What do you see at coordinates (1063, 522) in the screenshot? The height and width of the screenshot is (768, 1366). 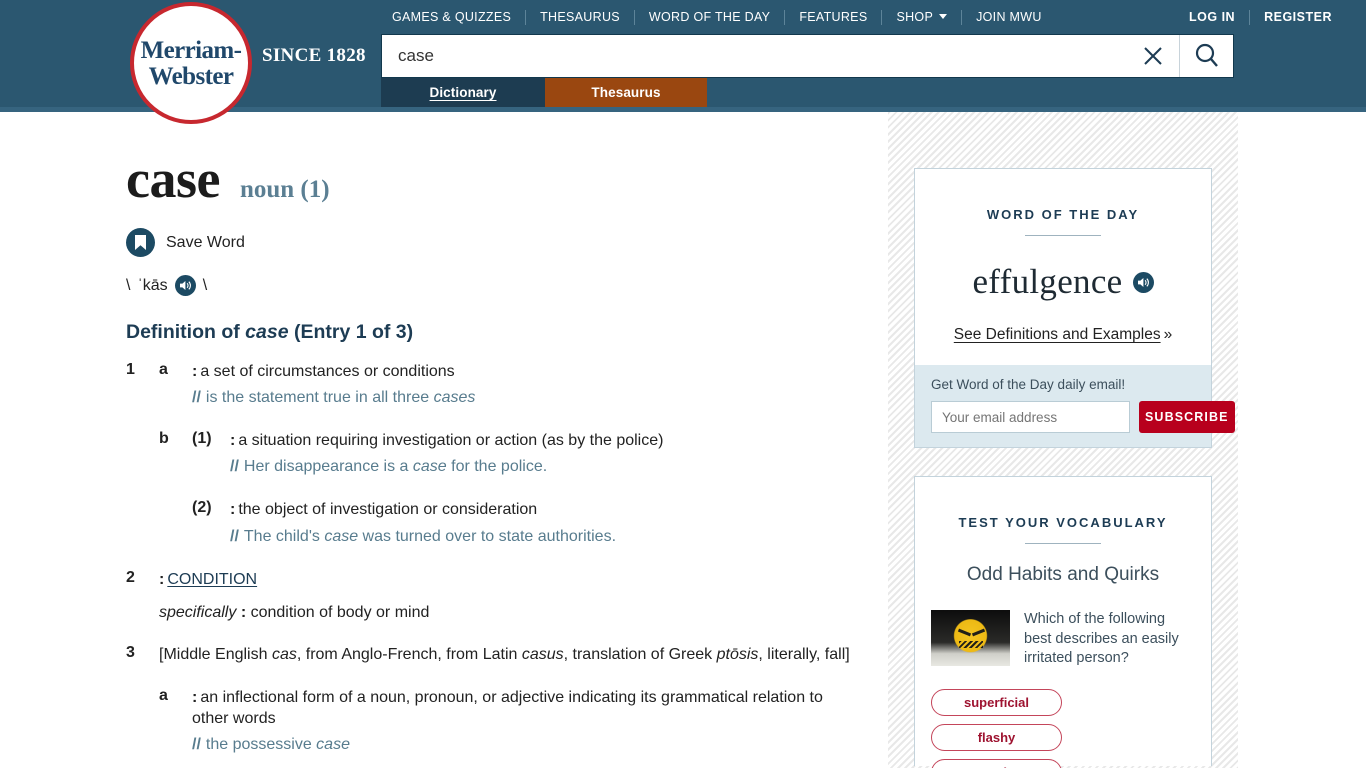 I see `quiz-kicker: TEST YOUR VOCABULARY` at bounding box center [1063, 522].